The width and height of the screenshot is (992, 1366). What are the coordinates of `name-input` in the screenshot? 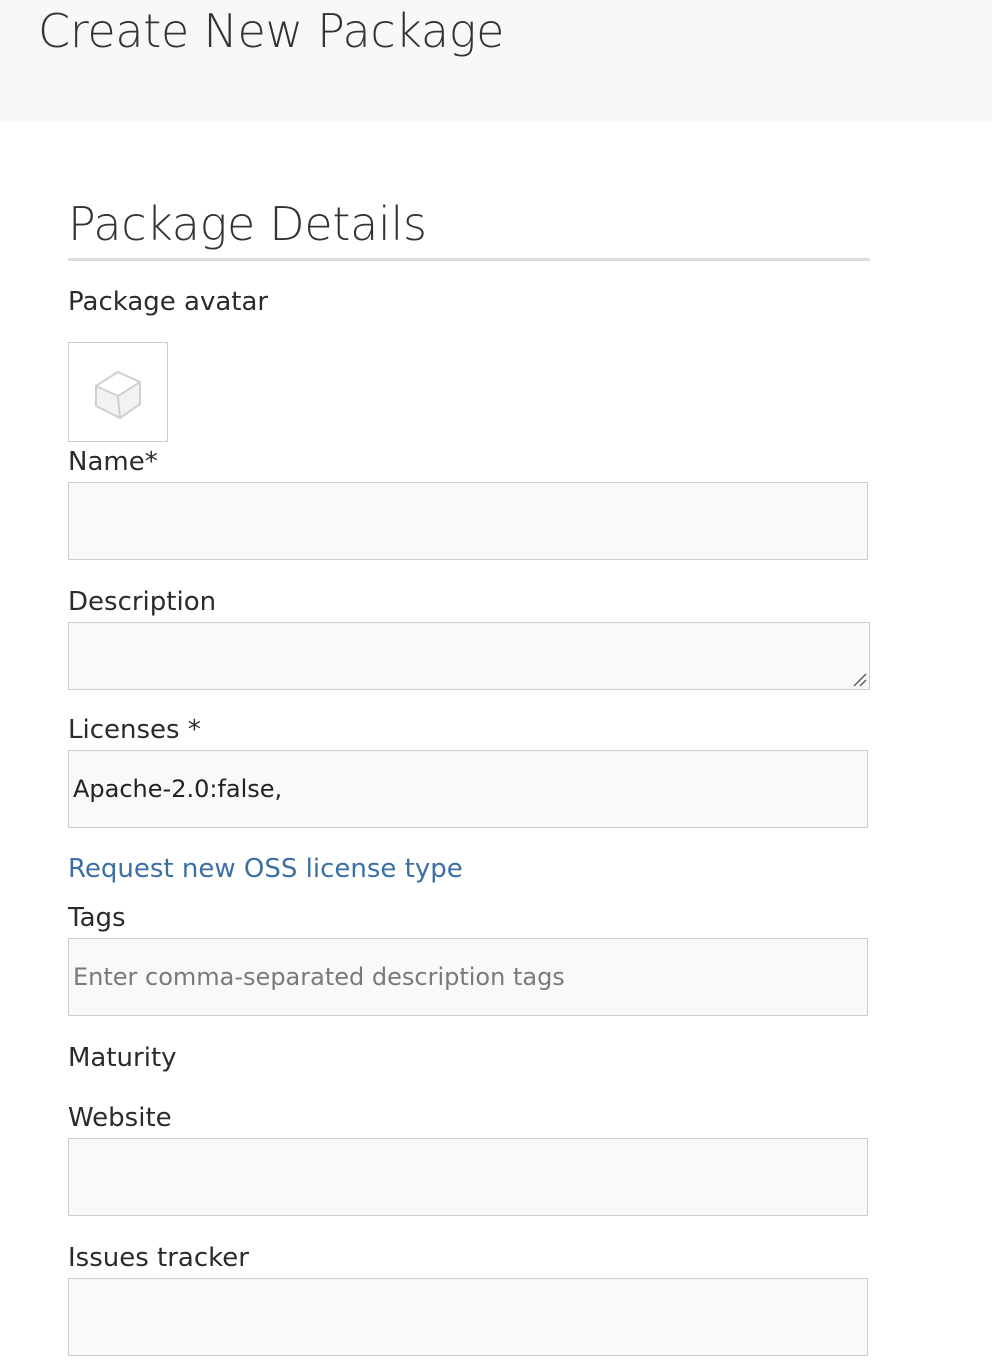 It's located at (468, 521).